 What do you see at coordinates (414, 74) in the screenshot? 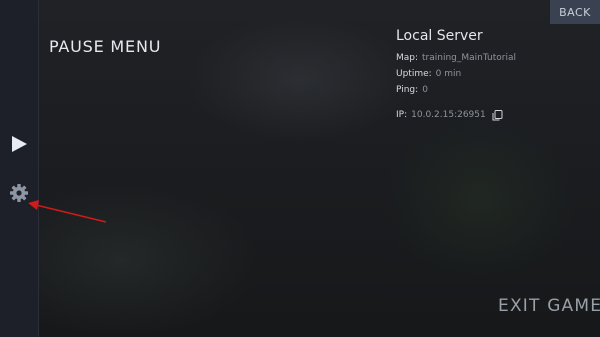
I see `uptime-label: Uptime:` at bounding box center [414, 74].